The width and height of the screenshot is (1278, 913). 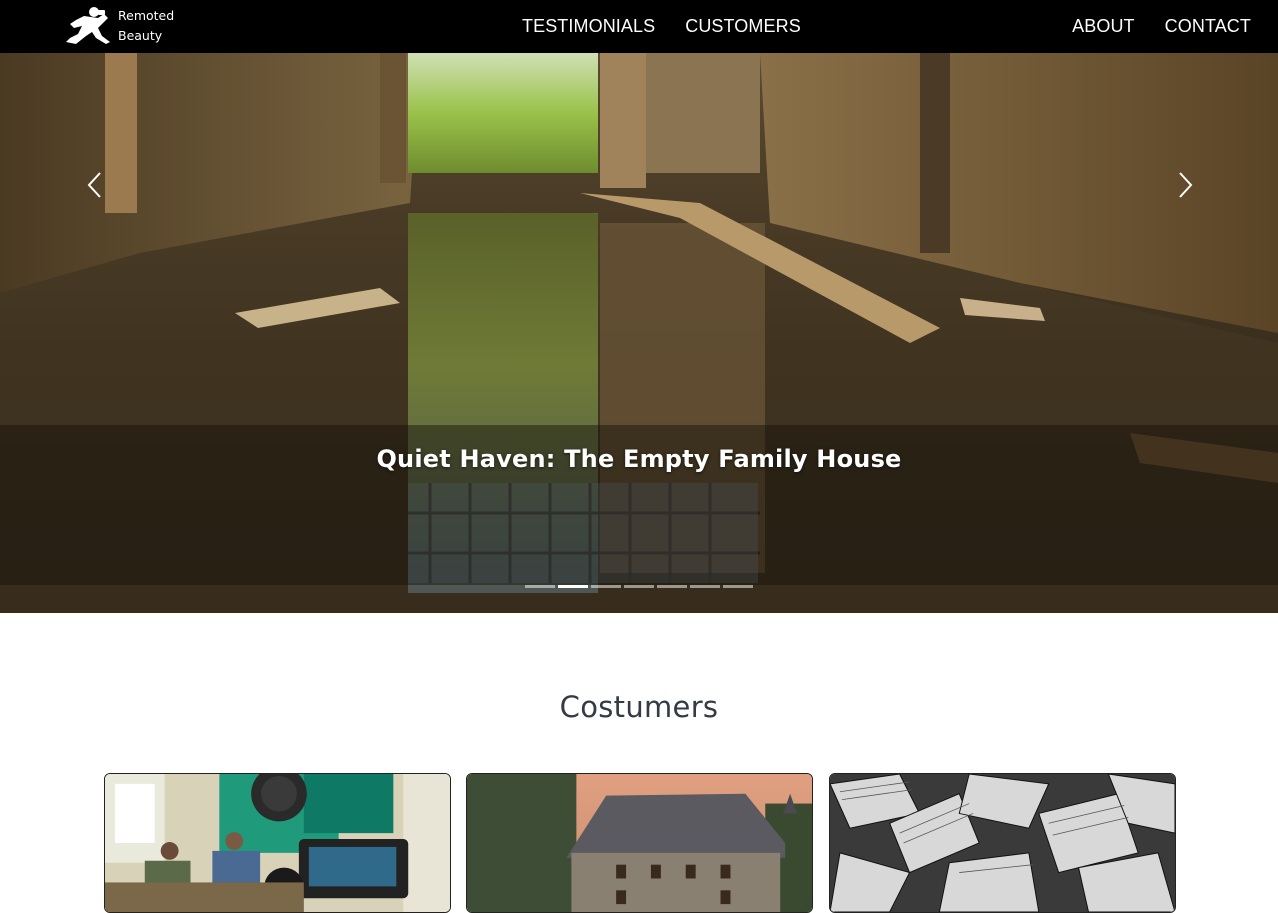 What do you see at coordinates (1161, 26) in the screenshot?
I see `nav-right-group: ABOUT CONTACT` at bounding box center [1161, 26].